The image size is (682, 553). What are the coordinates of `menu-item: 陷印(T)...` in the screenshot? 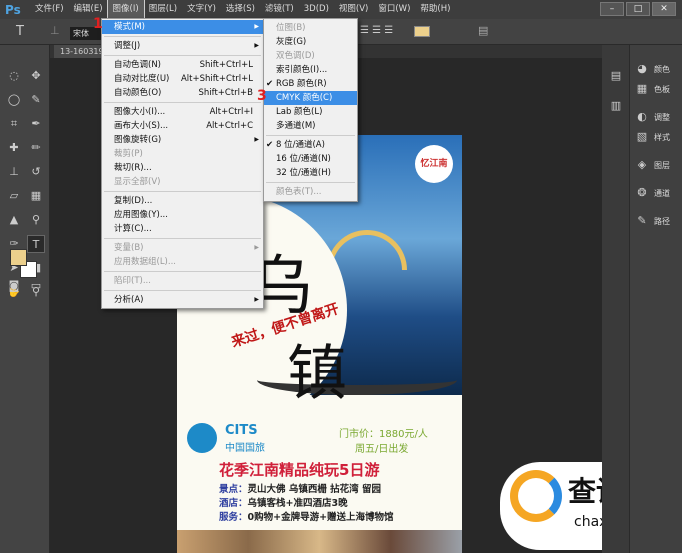 It's located at (182, 281).